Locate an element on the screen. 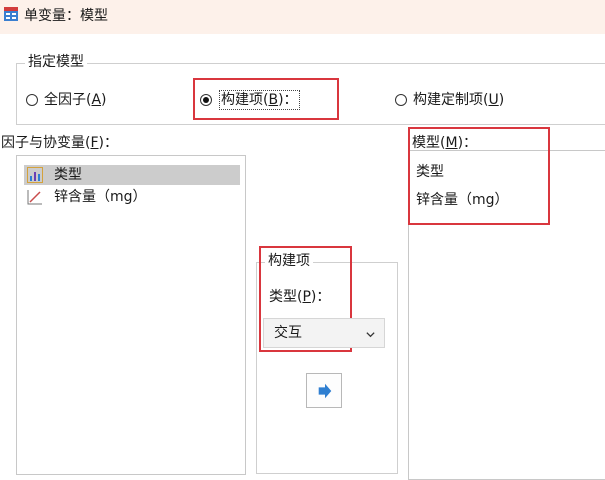 The image size is (605, 480). radio-full-factorial: 全因子(A) is located at coordinates (91, 100).